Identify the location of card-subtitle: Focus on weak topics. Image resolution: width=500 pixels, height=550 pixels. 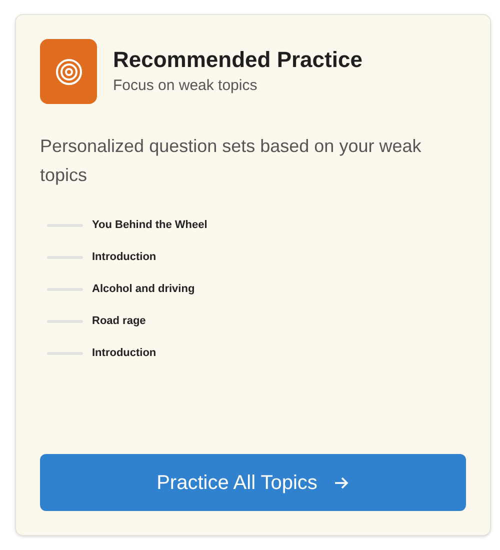
(185, 86).